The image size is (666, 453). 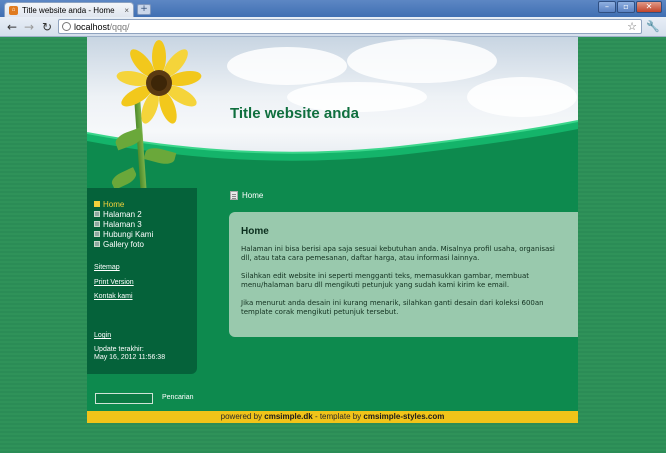 What do you see at coordinates (255, 231) in the screenshot?
I see `page-title: Home` at bounding box center [255, 231].